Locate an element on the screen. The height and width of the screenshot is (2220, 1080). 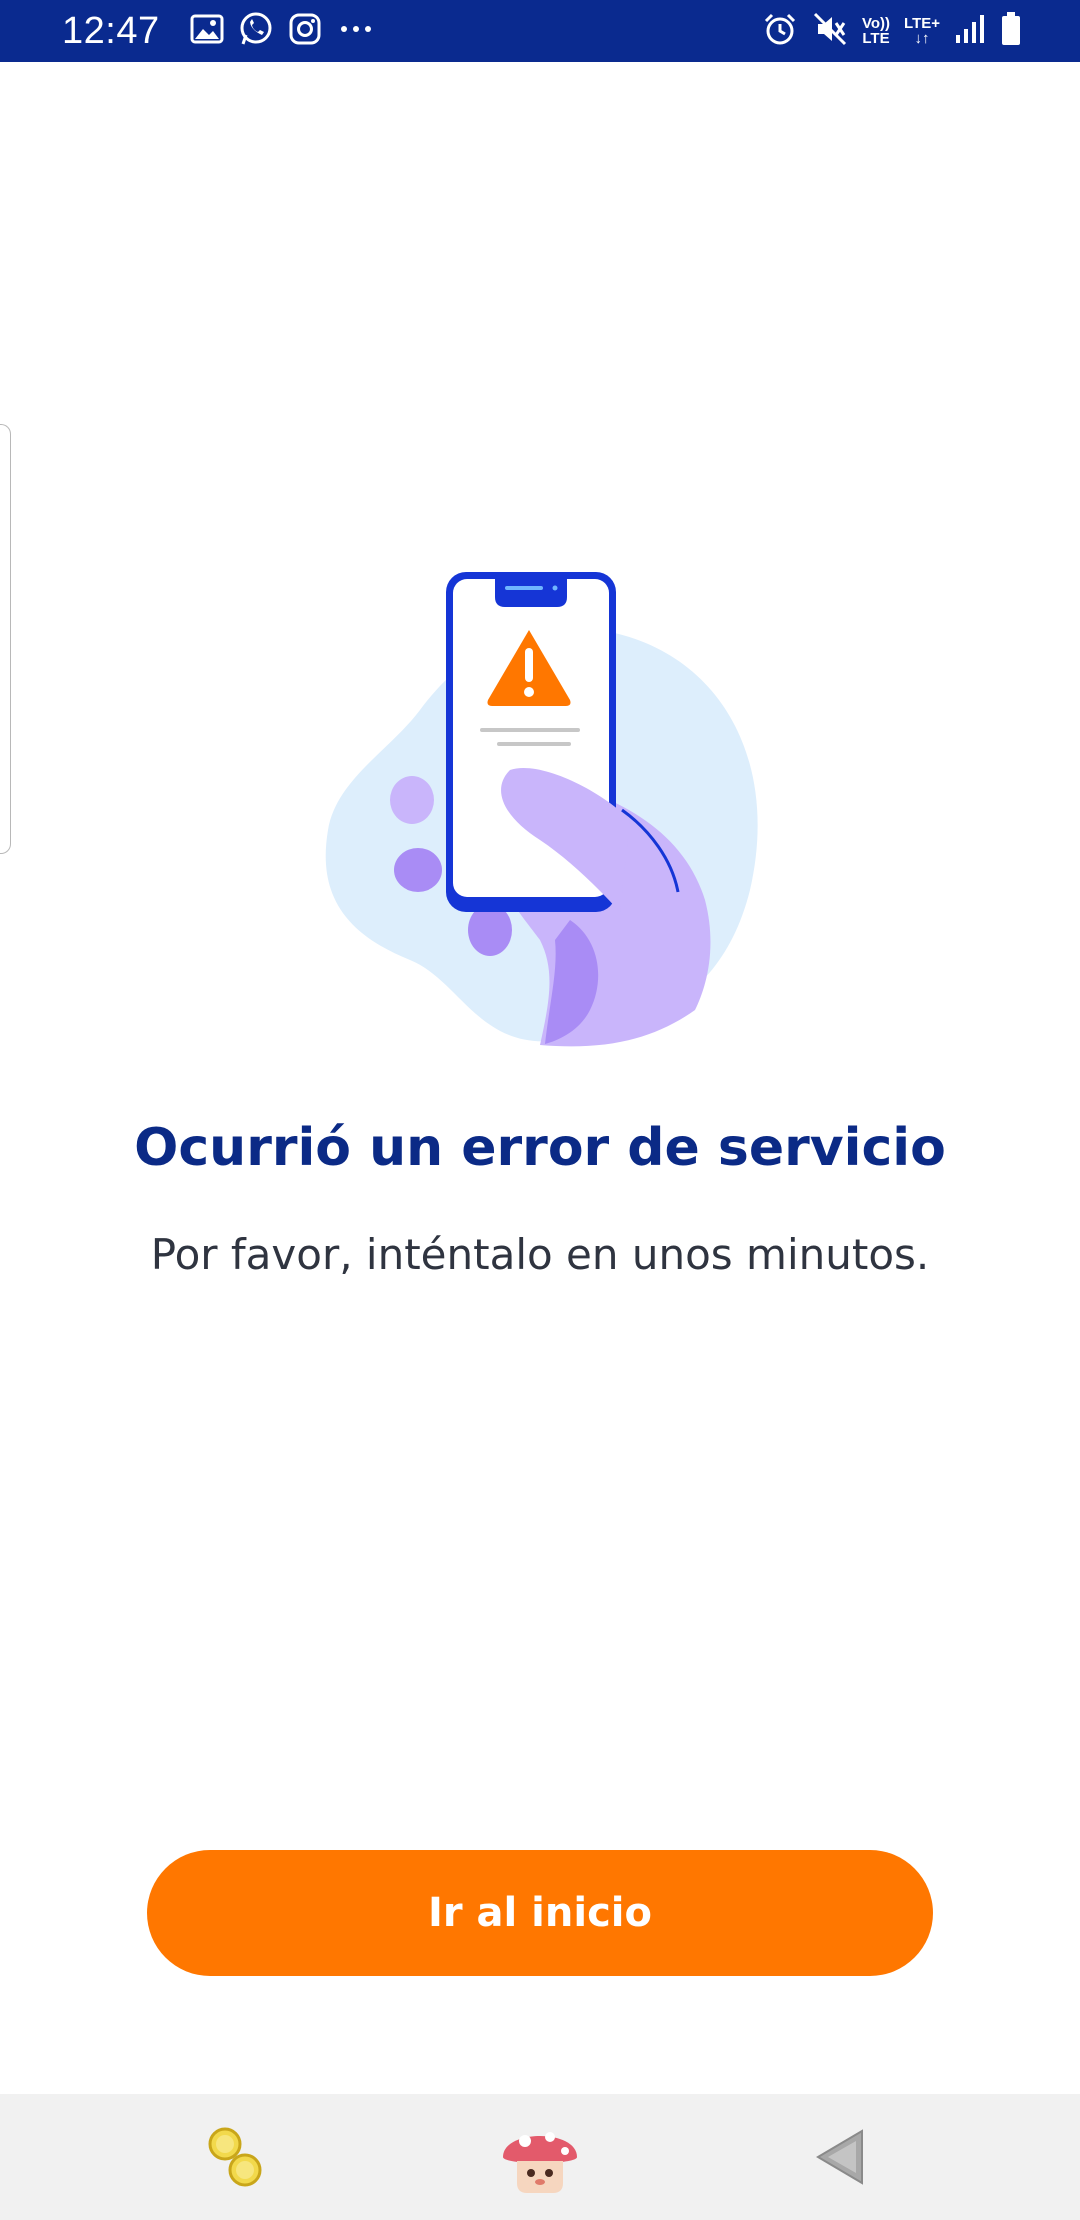
go-home-button: Ir al inicio is located at coordinates (540, 1913).